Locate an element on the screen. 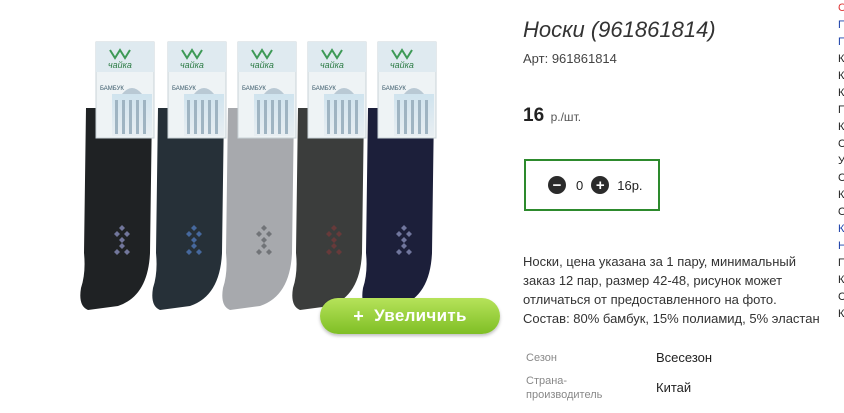 The image size is (844, 413). product-title: Носки (961861814) is located at coordinates (619, 29).